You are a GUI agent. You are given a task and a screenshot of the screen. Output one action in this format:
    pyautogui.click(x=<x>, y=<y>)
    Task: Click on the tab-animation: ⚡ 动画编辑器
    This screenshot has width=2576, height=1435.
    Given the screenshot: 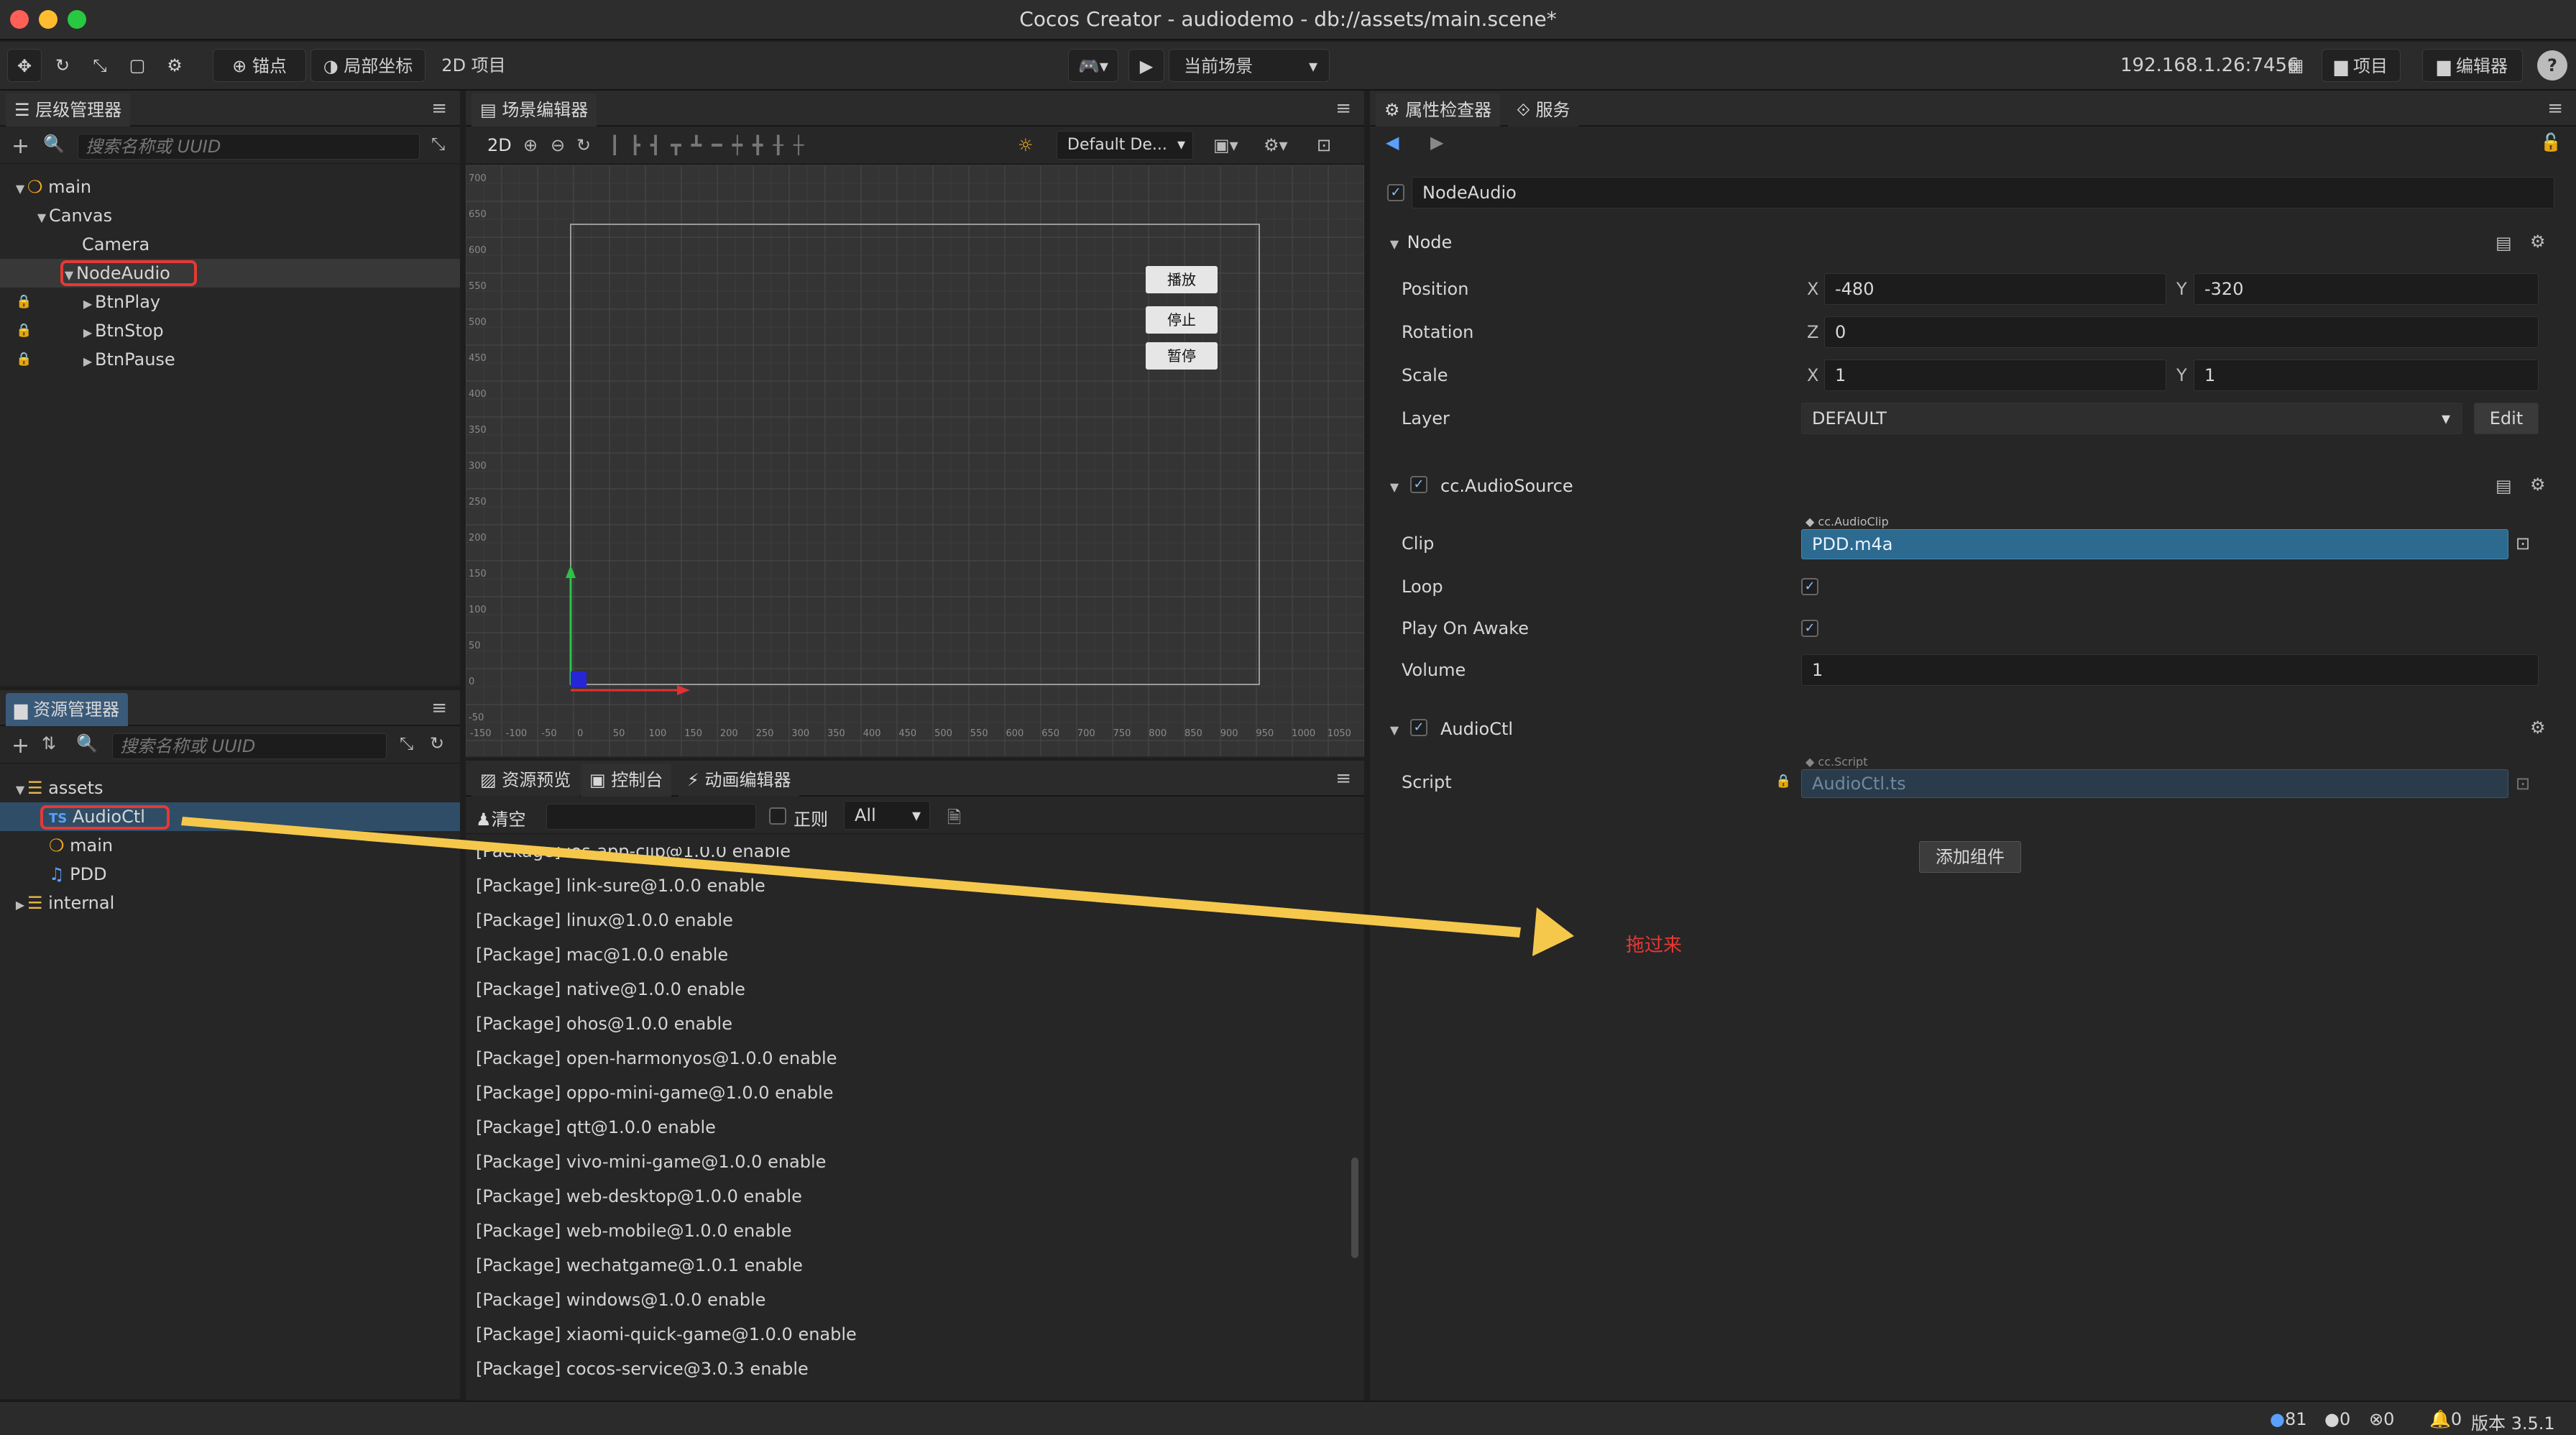 What is the action you would take?
    pyautogui.click(x=739, y=781)
    